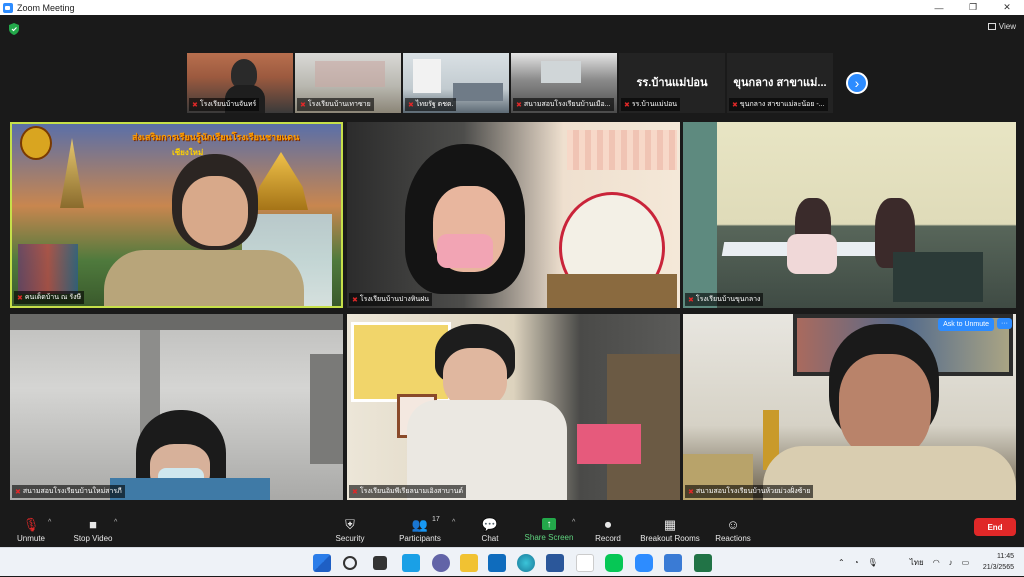 The image size is (1024, 577). Describe the element at coordinates (431, 104) in the screenshot. I see `participant-name: ✖ ไทยรัฐ ตชด.` at that location.